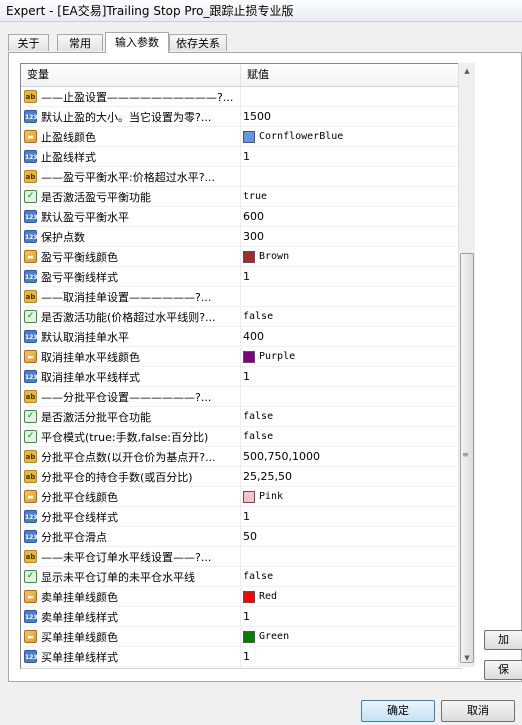 The height and width of the screenshot is (725, 522). Describe the element at coordinates (131, 276) in the screenshot. I see `param-name-cell: 123 盈亏平衡线样式` at that location.